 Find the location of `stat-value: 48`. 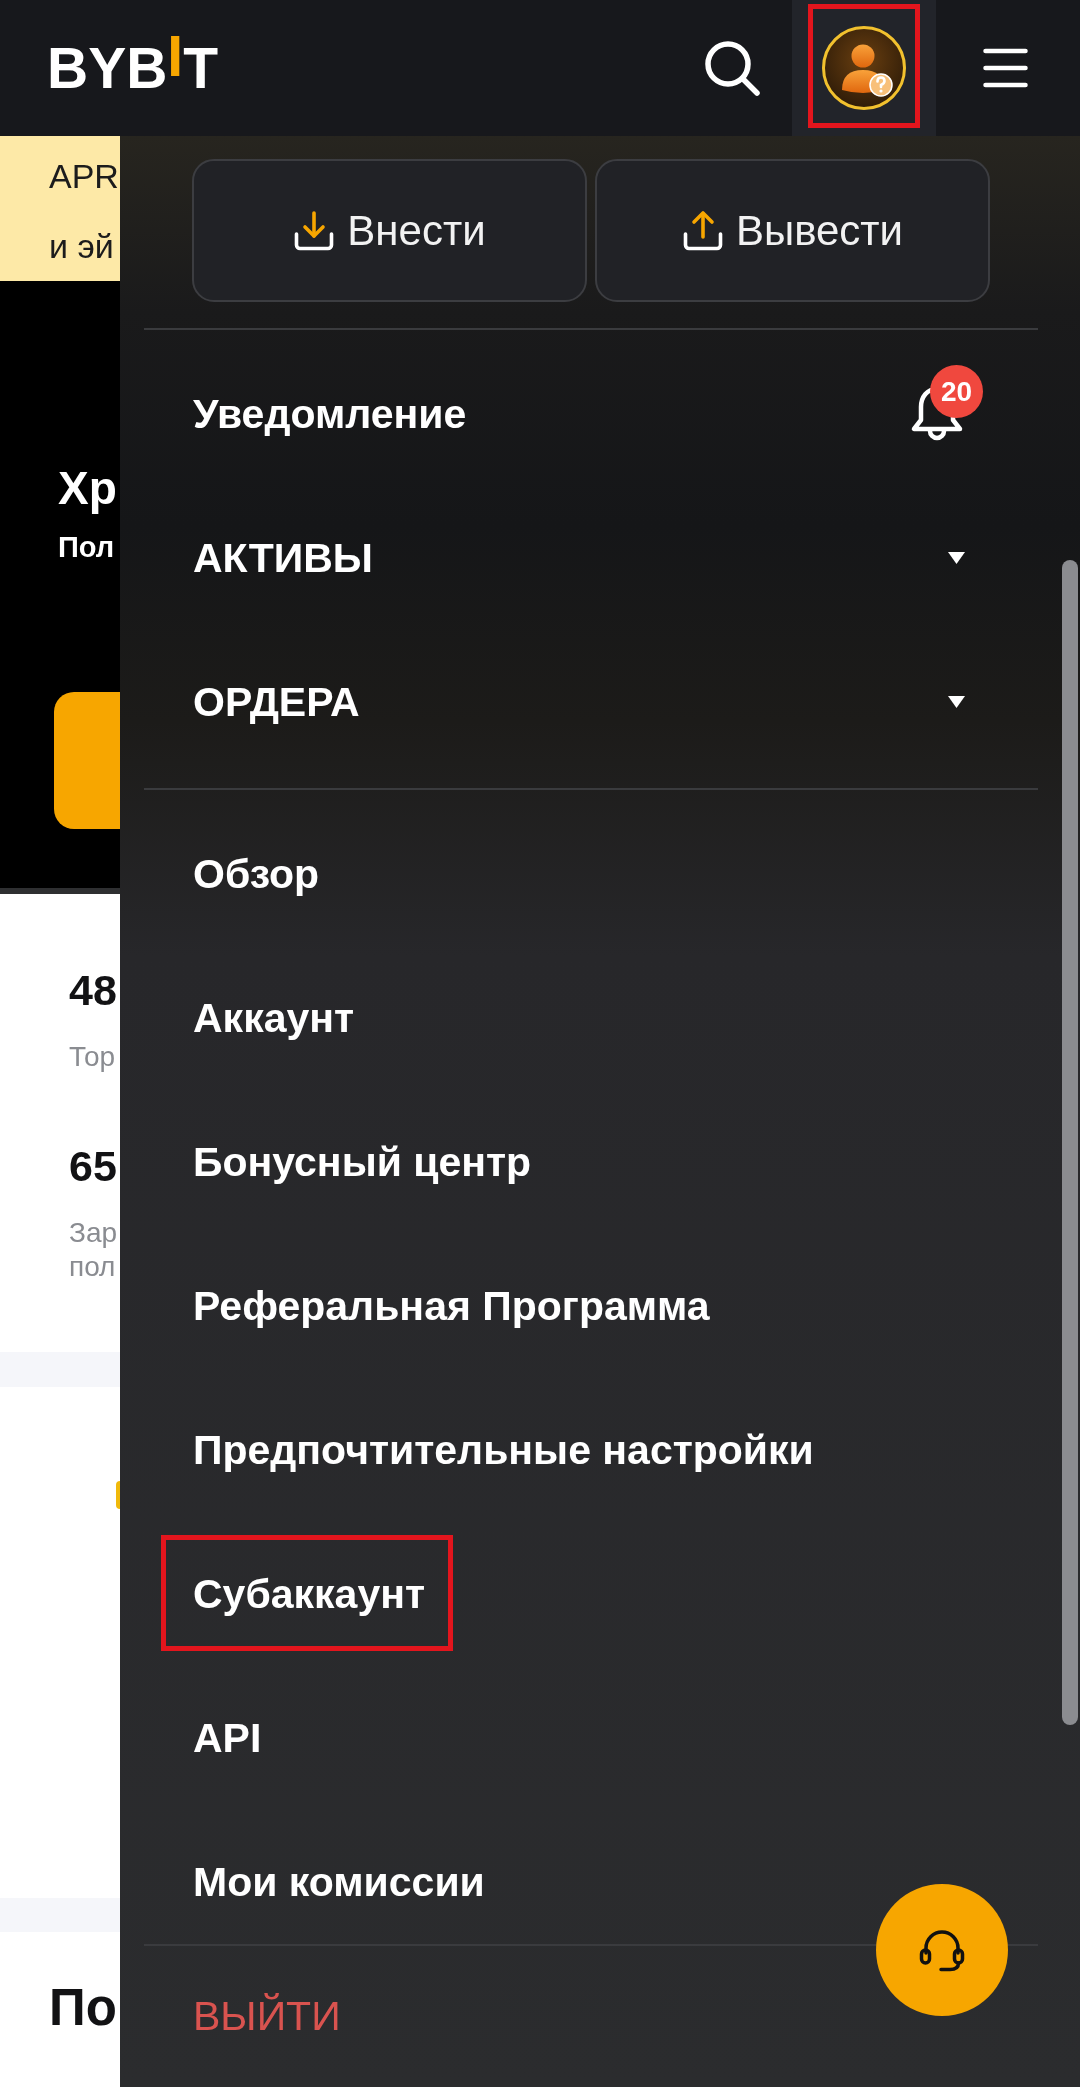

stat-value: 48 is located at coordinates (93, 990).